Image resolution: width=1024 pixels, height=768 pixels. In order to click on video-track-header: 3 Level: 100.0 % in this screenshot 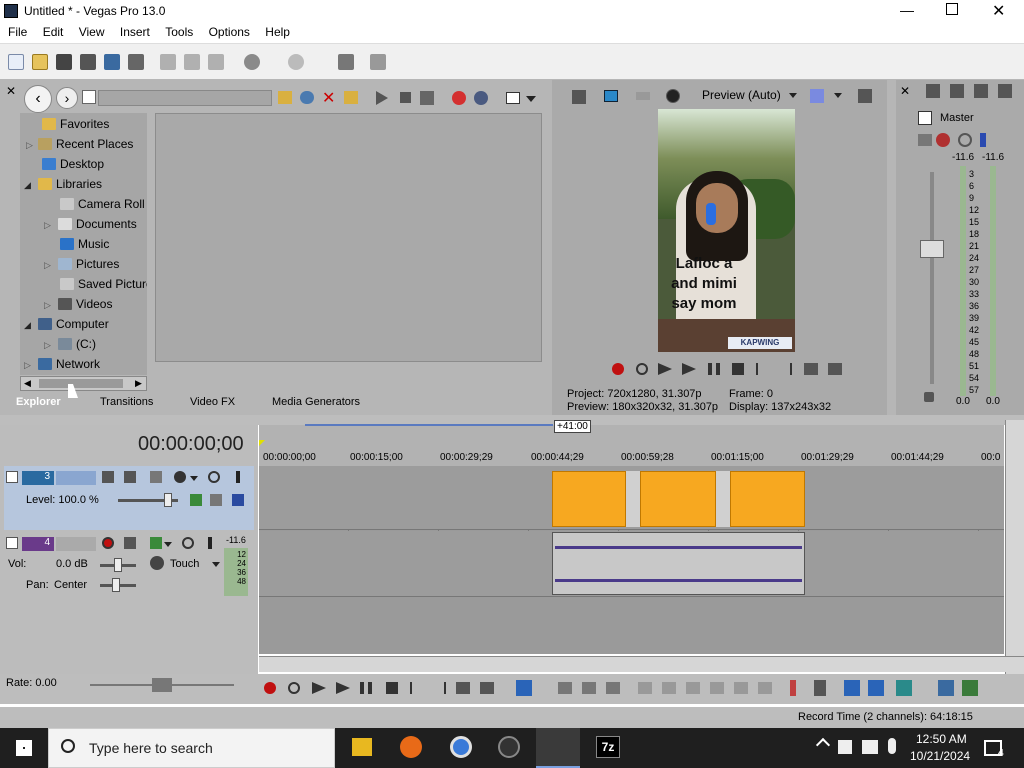, I will do `click(129, 498)`.